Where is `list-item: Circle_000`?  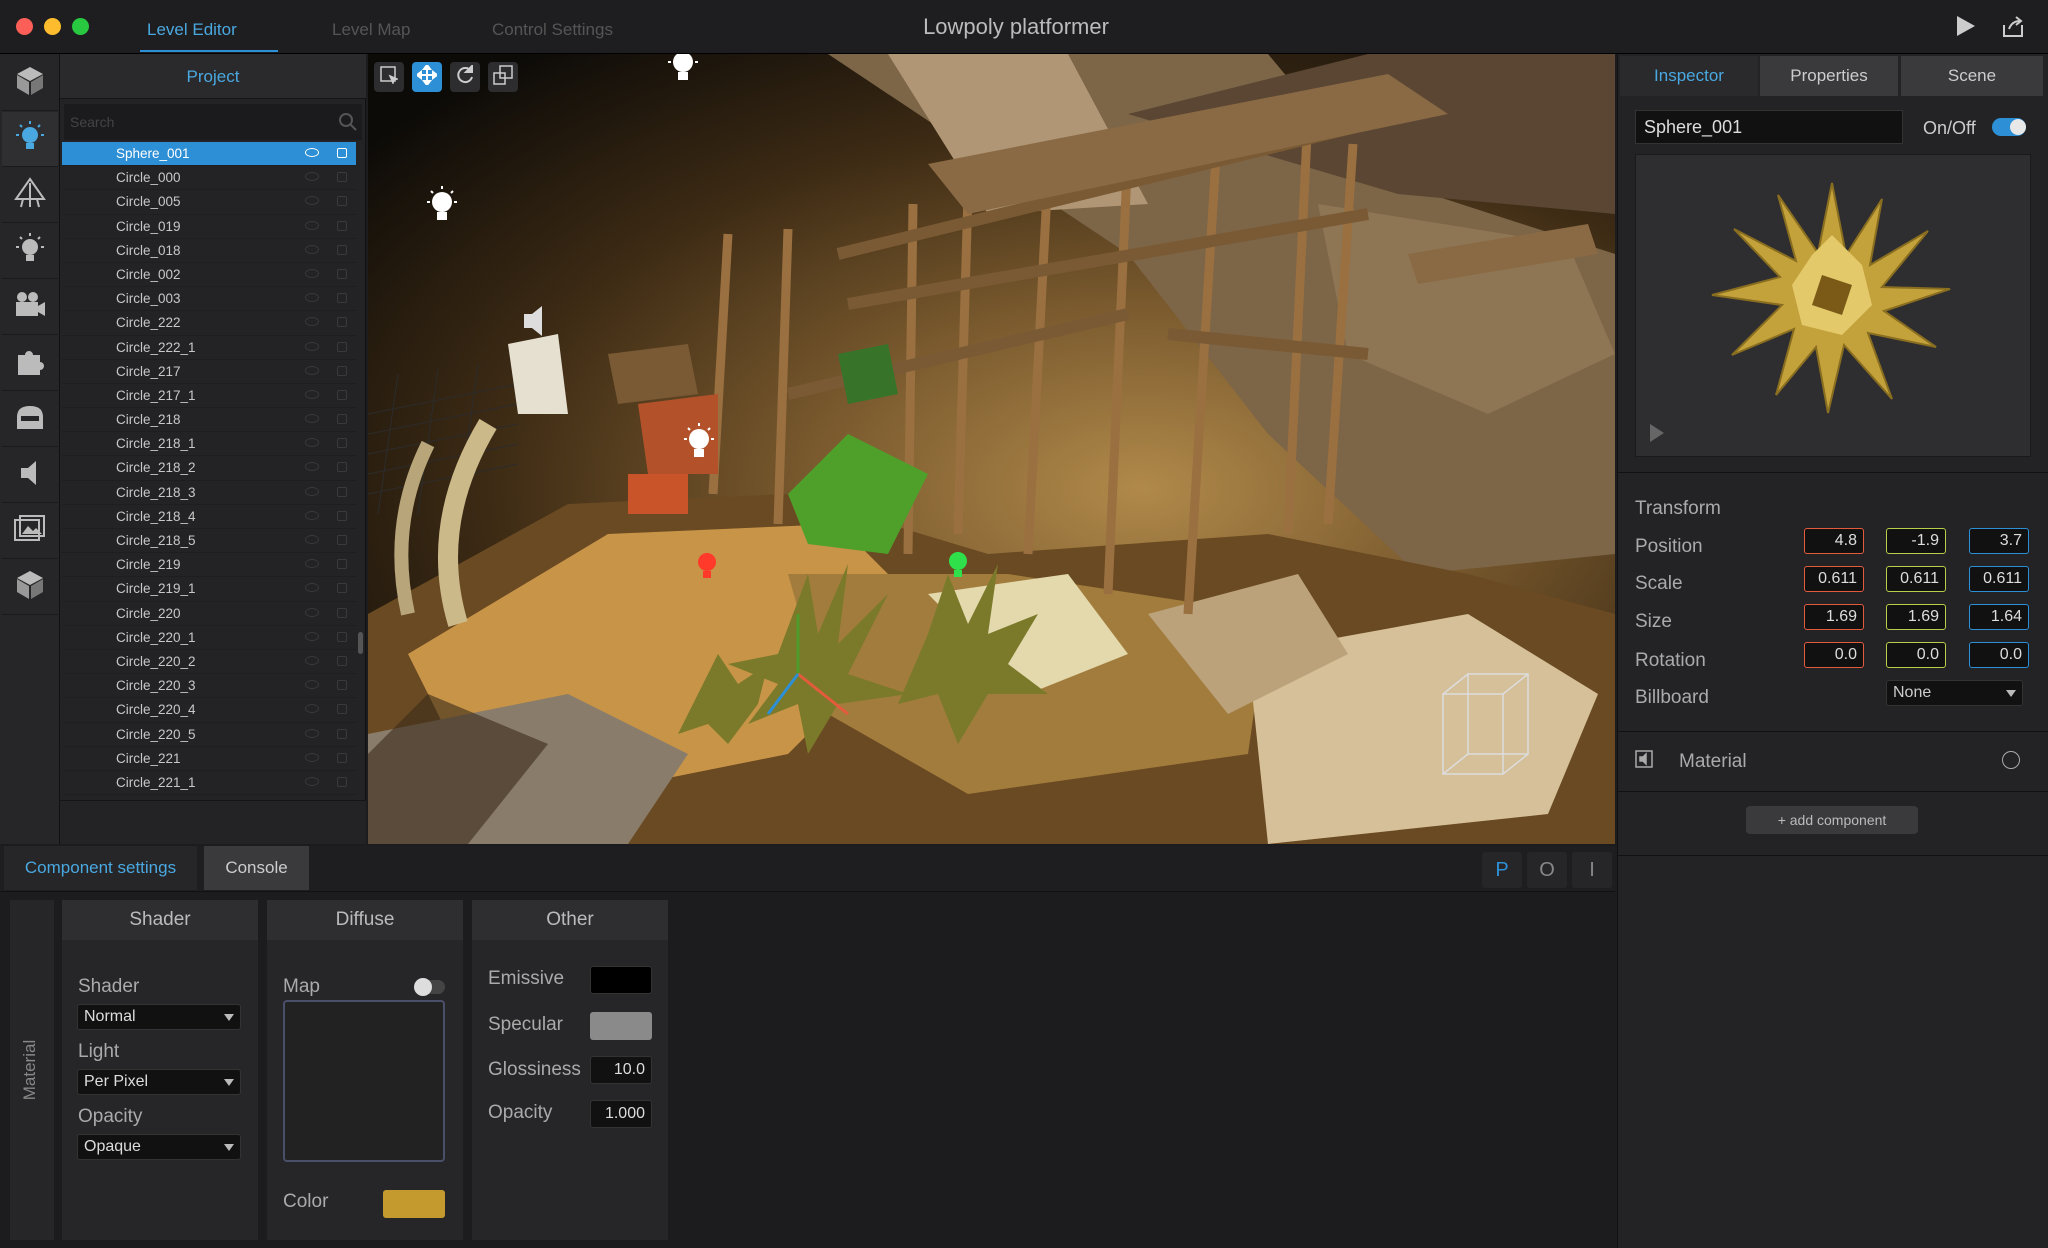 list-item: Circle_000 is located at coordinates (209, 178).